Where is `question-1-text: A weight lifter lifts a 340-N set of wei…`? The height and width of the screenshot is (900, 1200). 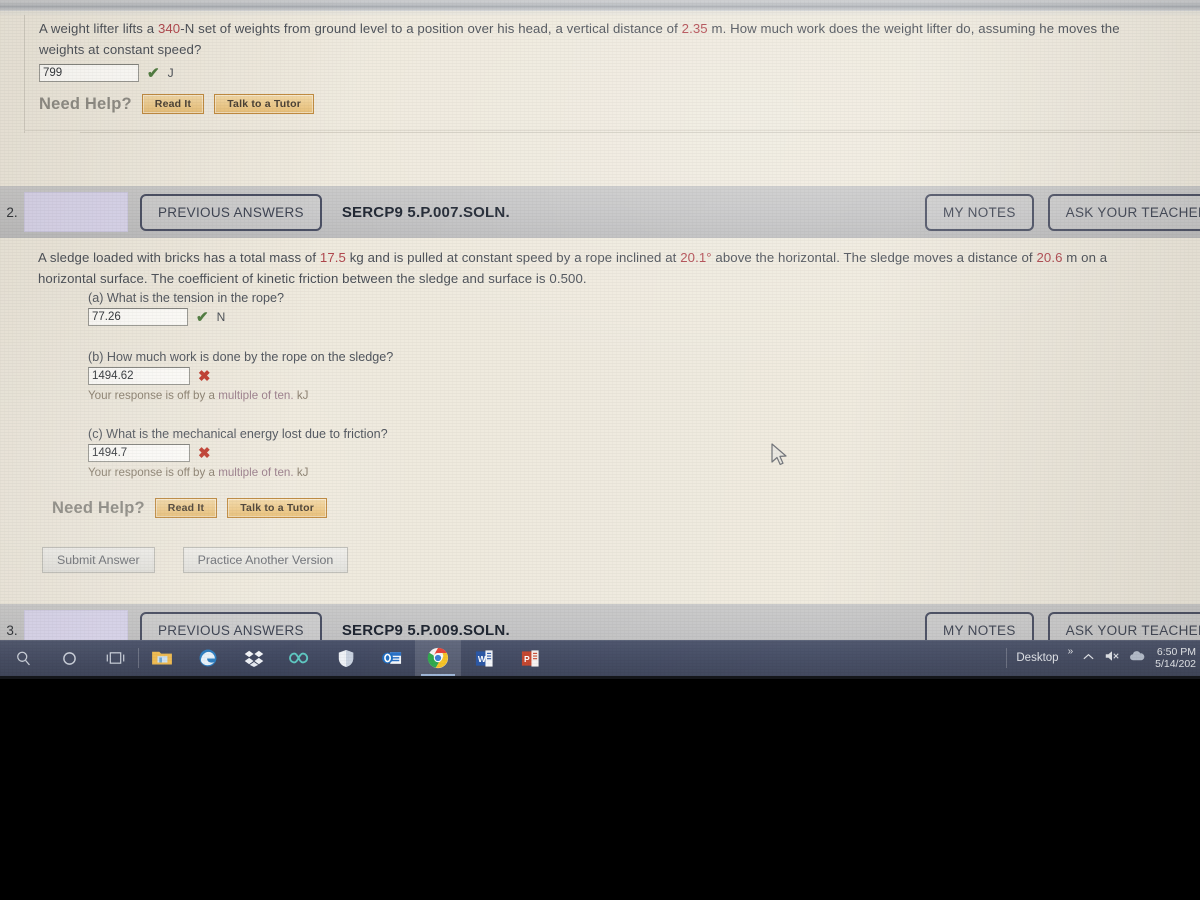
question-1-text: A weight lifter lifts a 340-N set of wei… is located at coordinates (619, 66).